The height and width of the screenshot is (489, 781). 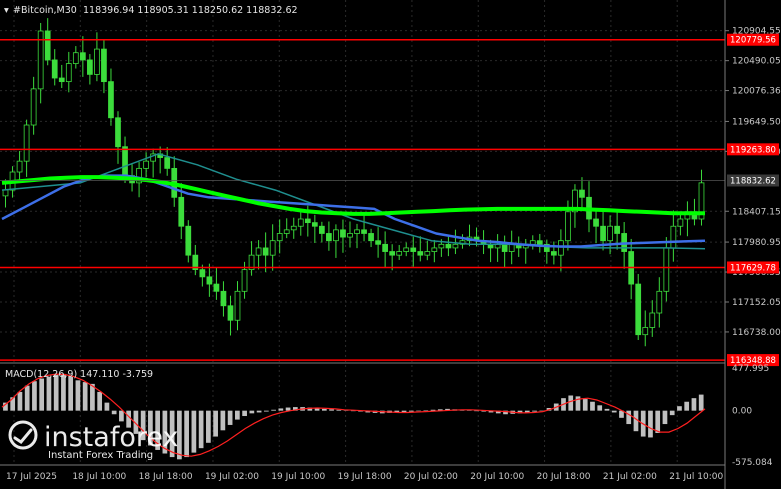 I want to click on macd-tick-label: -575.084, so click(x=752, y=463).